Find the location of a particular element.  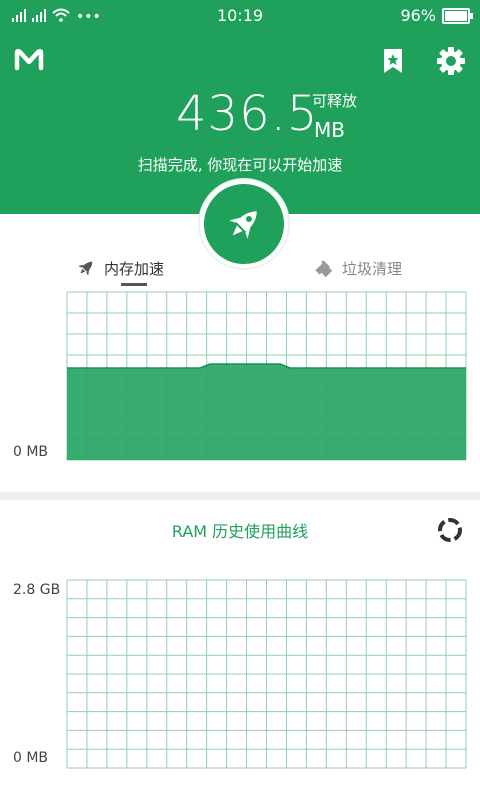

tab-junk-clean: 垃圾清理 is located at coordinates (358, 268).